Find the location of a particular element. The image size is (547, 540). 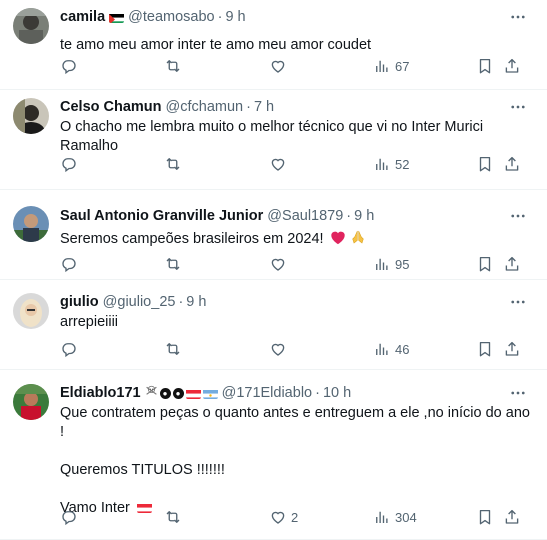

view-count: 52 is located at coordinates (402, 164).